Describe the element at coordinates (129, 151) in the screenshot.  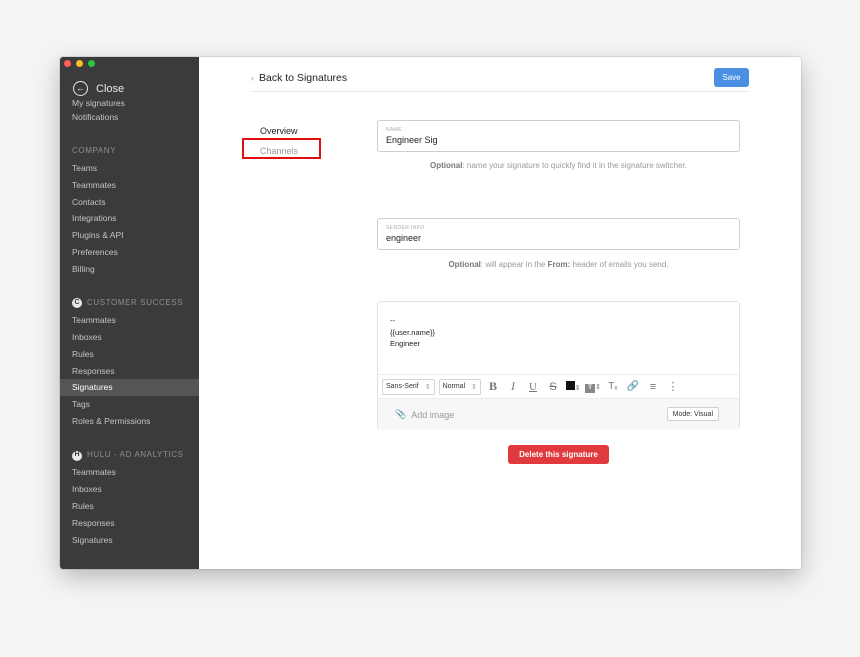
I see `section-header-company: COMPANY` at that location.